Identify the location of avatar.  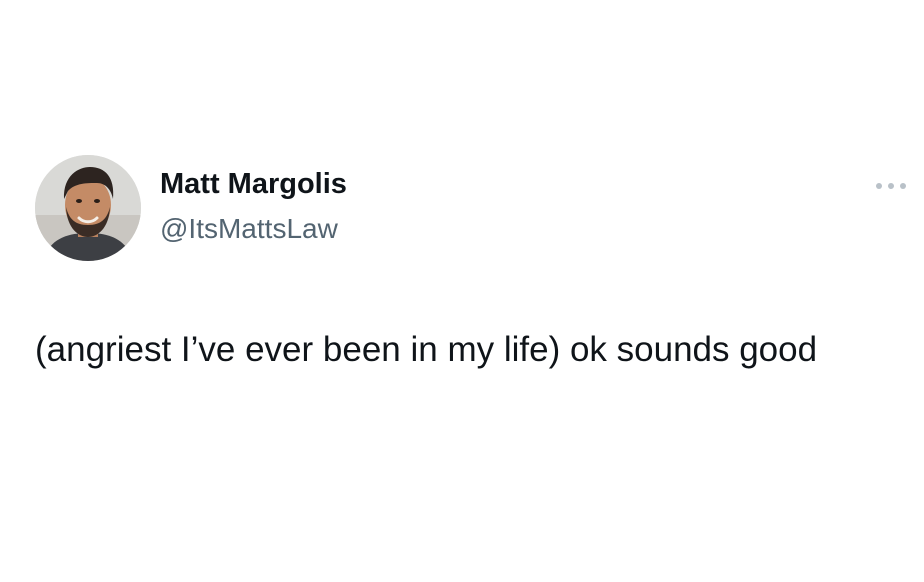
(88, 208).